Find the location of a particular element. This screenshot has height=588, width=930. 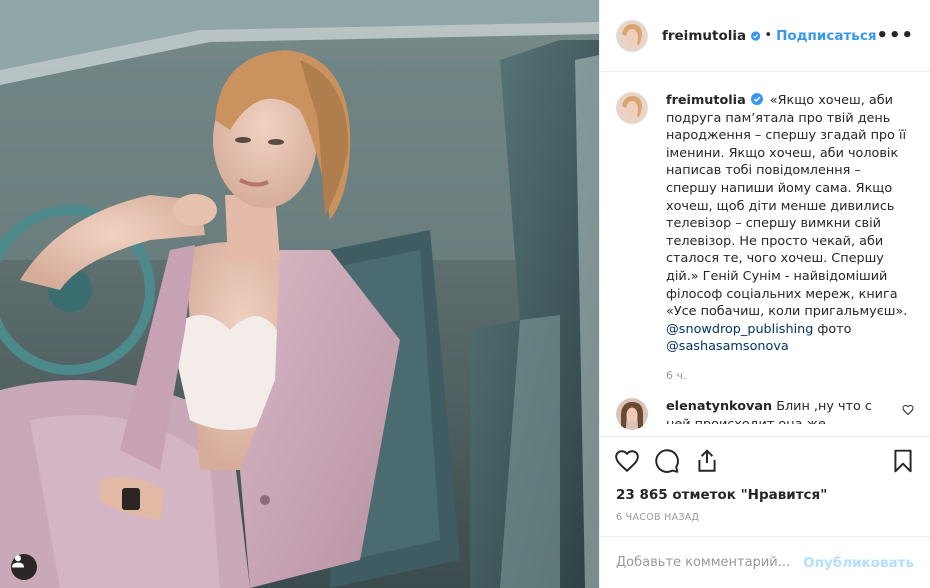

caption-mention-line: @snowdrop_publishing фото is located at coordinates (790, 330).